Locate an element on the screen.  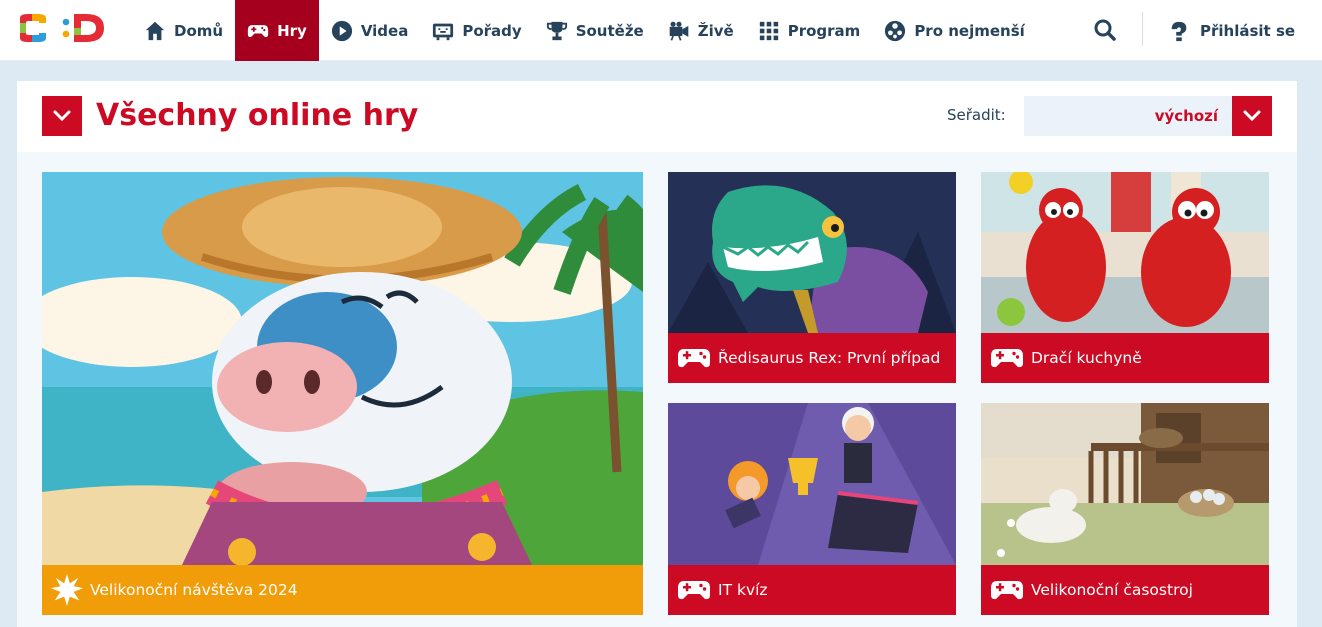
game-card: IT kvíz is located at coordinates (812, 509).